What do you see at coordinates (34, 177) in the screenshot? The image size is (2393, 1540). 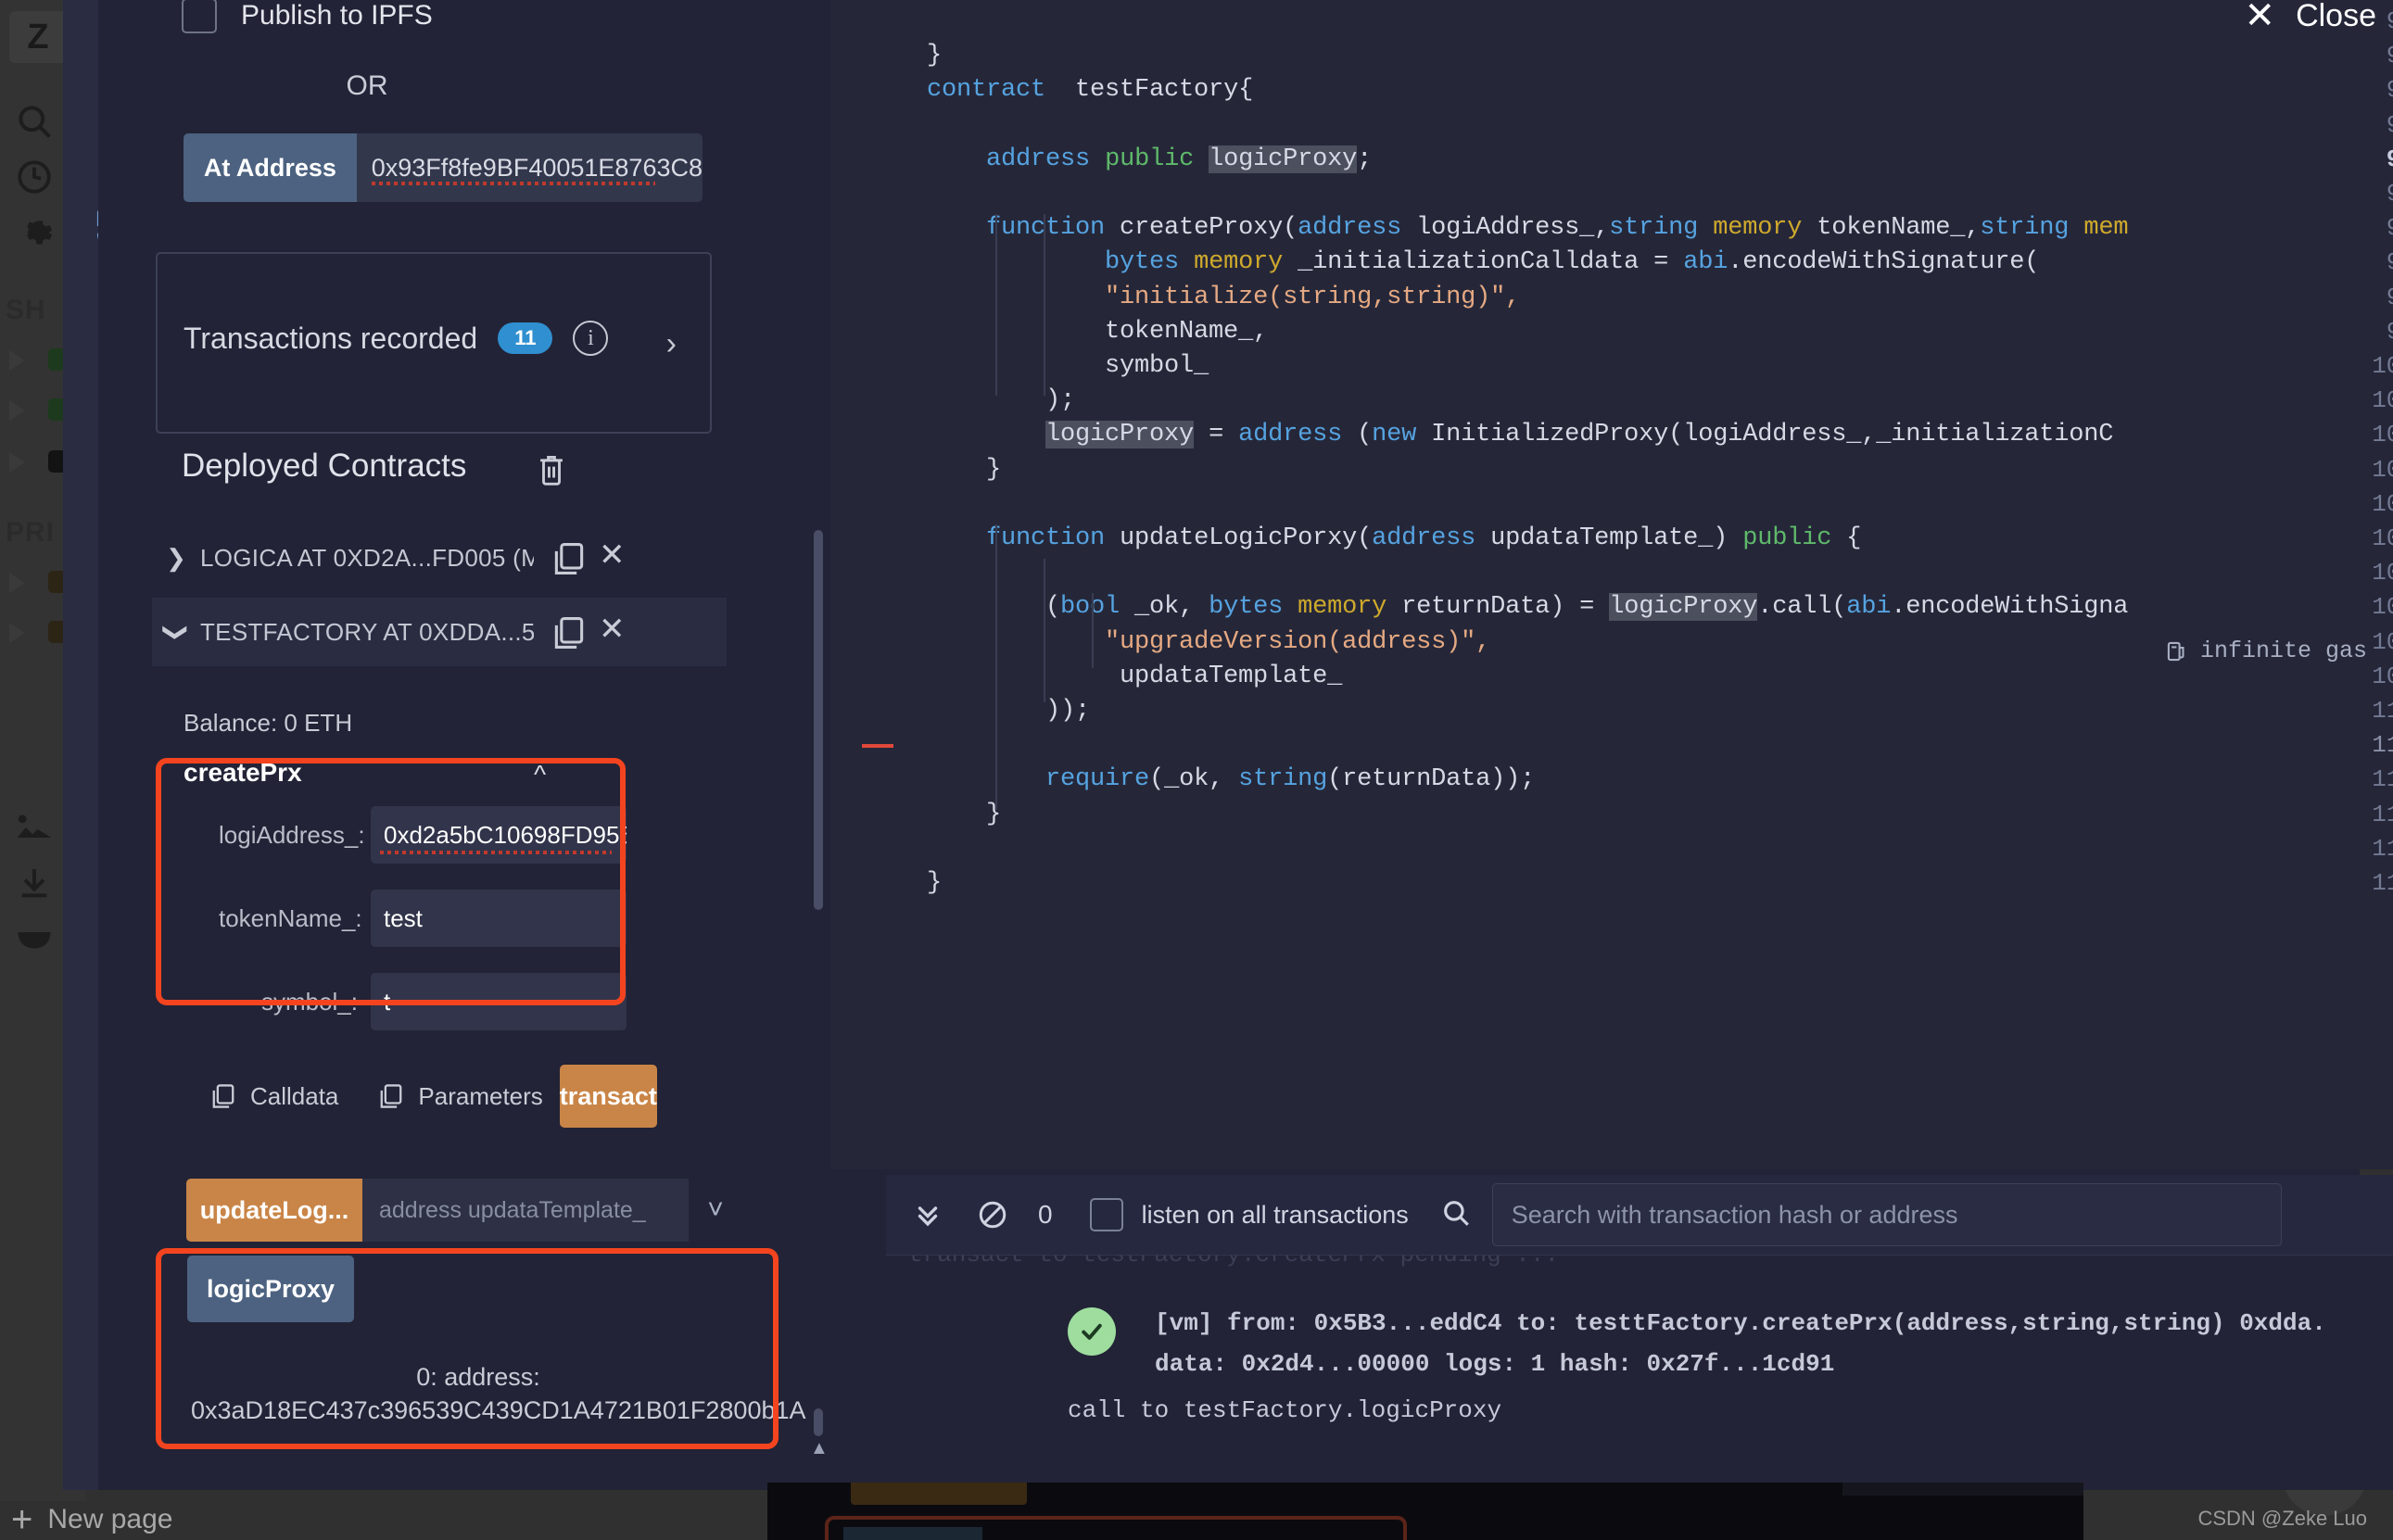 I see `clock-icon` at bounding box center [34, 177].